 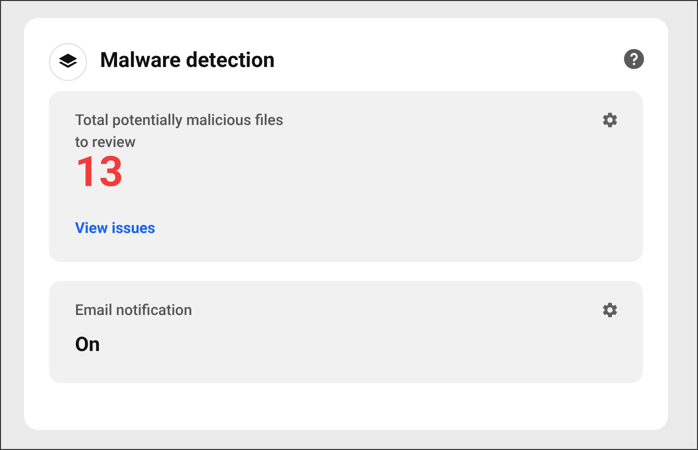 What do you see at coordinates (115, 228) in the screenshot?
I see `view-issues-link: View issues` at bounding box center [115, 228].